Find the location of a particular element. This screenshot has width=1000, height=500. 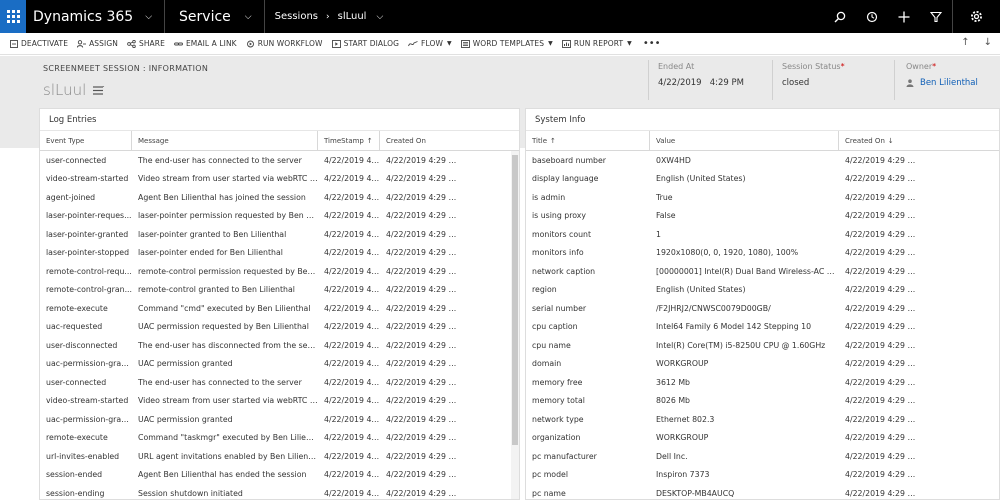

table-cell: monitors info is located at coordinates (558, 253).